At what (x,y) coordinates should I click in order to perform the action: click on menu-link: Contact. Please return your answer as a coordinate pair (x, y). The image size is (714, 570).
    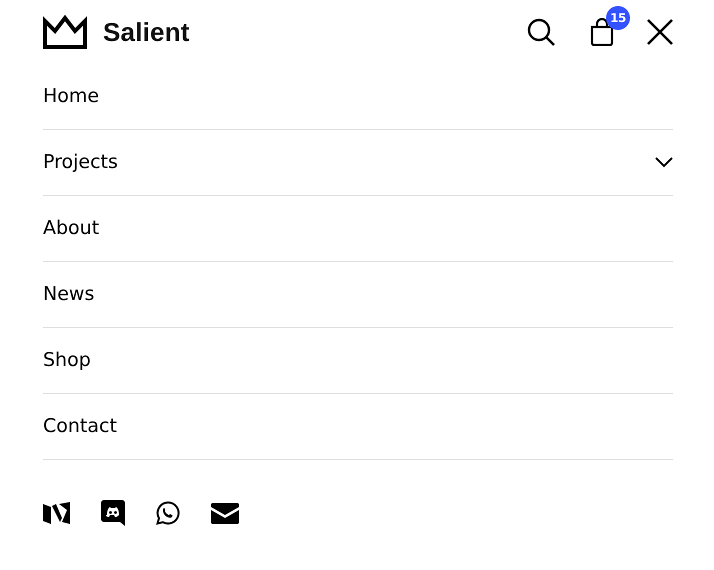
    Looking at the image, I should click on (80, 426).